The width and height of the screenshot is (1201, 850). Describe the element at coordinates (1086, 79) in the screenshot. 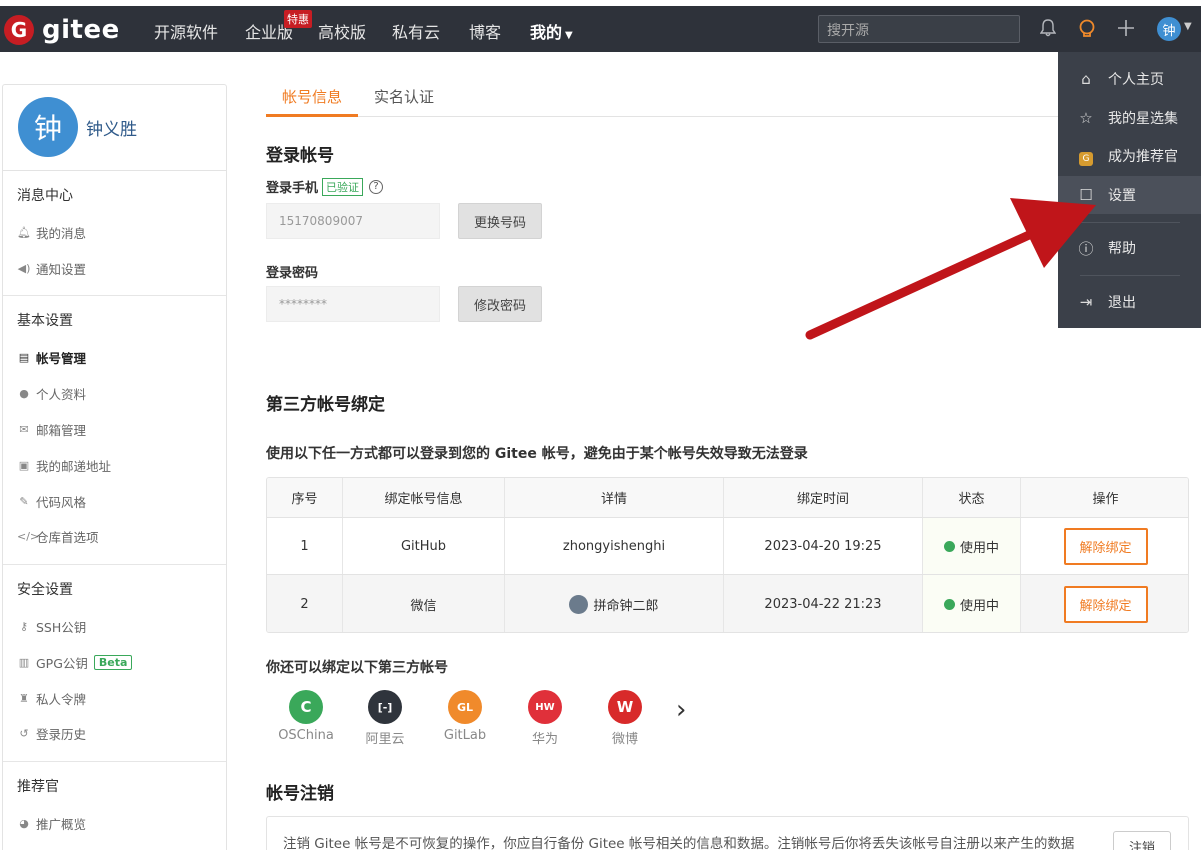

I see `home-icon: ⌂` at that location.